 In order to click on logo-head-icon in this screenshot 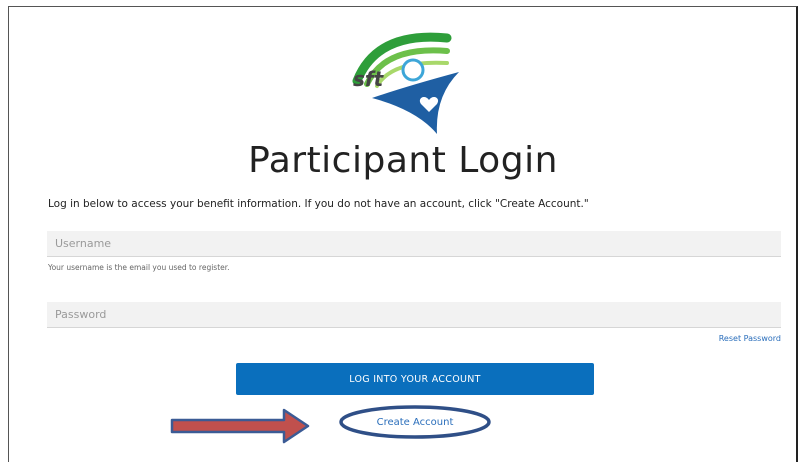, I will do `click(413, 70)`.